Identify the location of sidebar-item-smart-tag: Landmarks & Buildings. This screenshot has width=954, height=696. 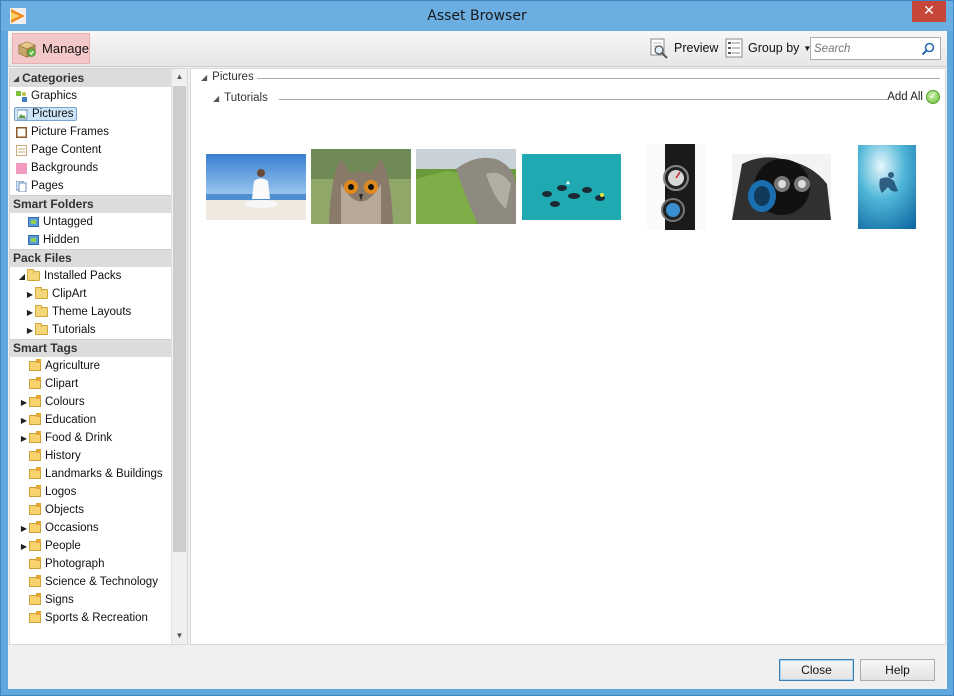
(90, 474).